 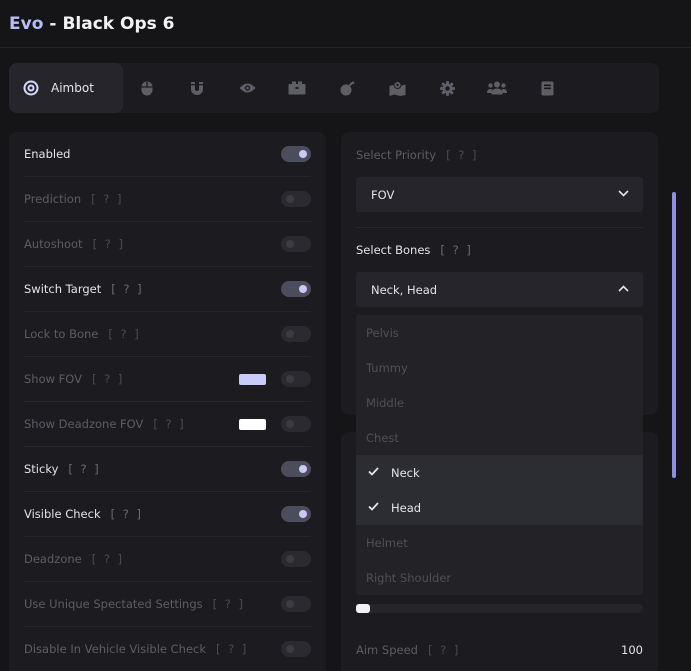 I want to click on tab-aimbot: Aimbot, so click(x=66, y=88).